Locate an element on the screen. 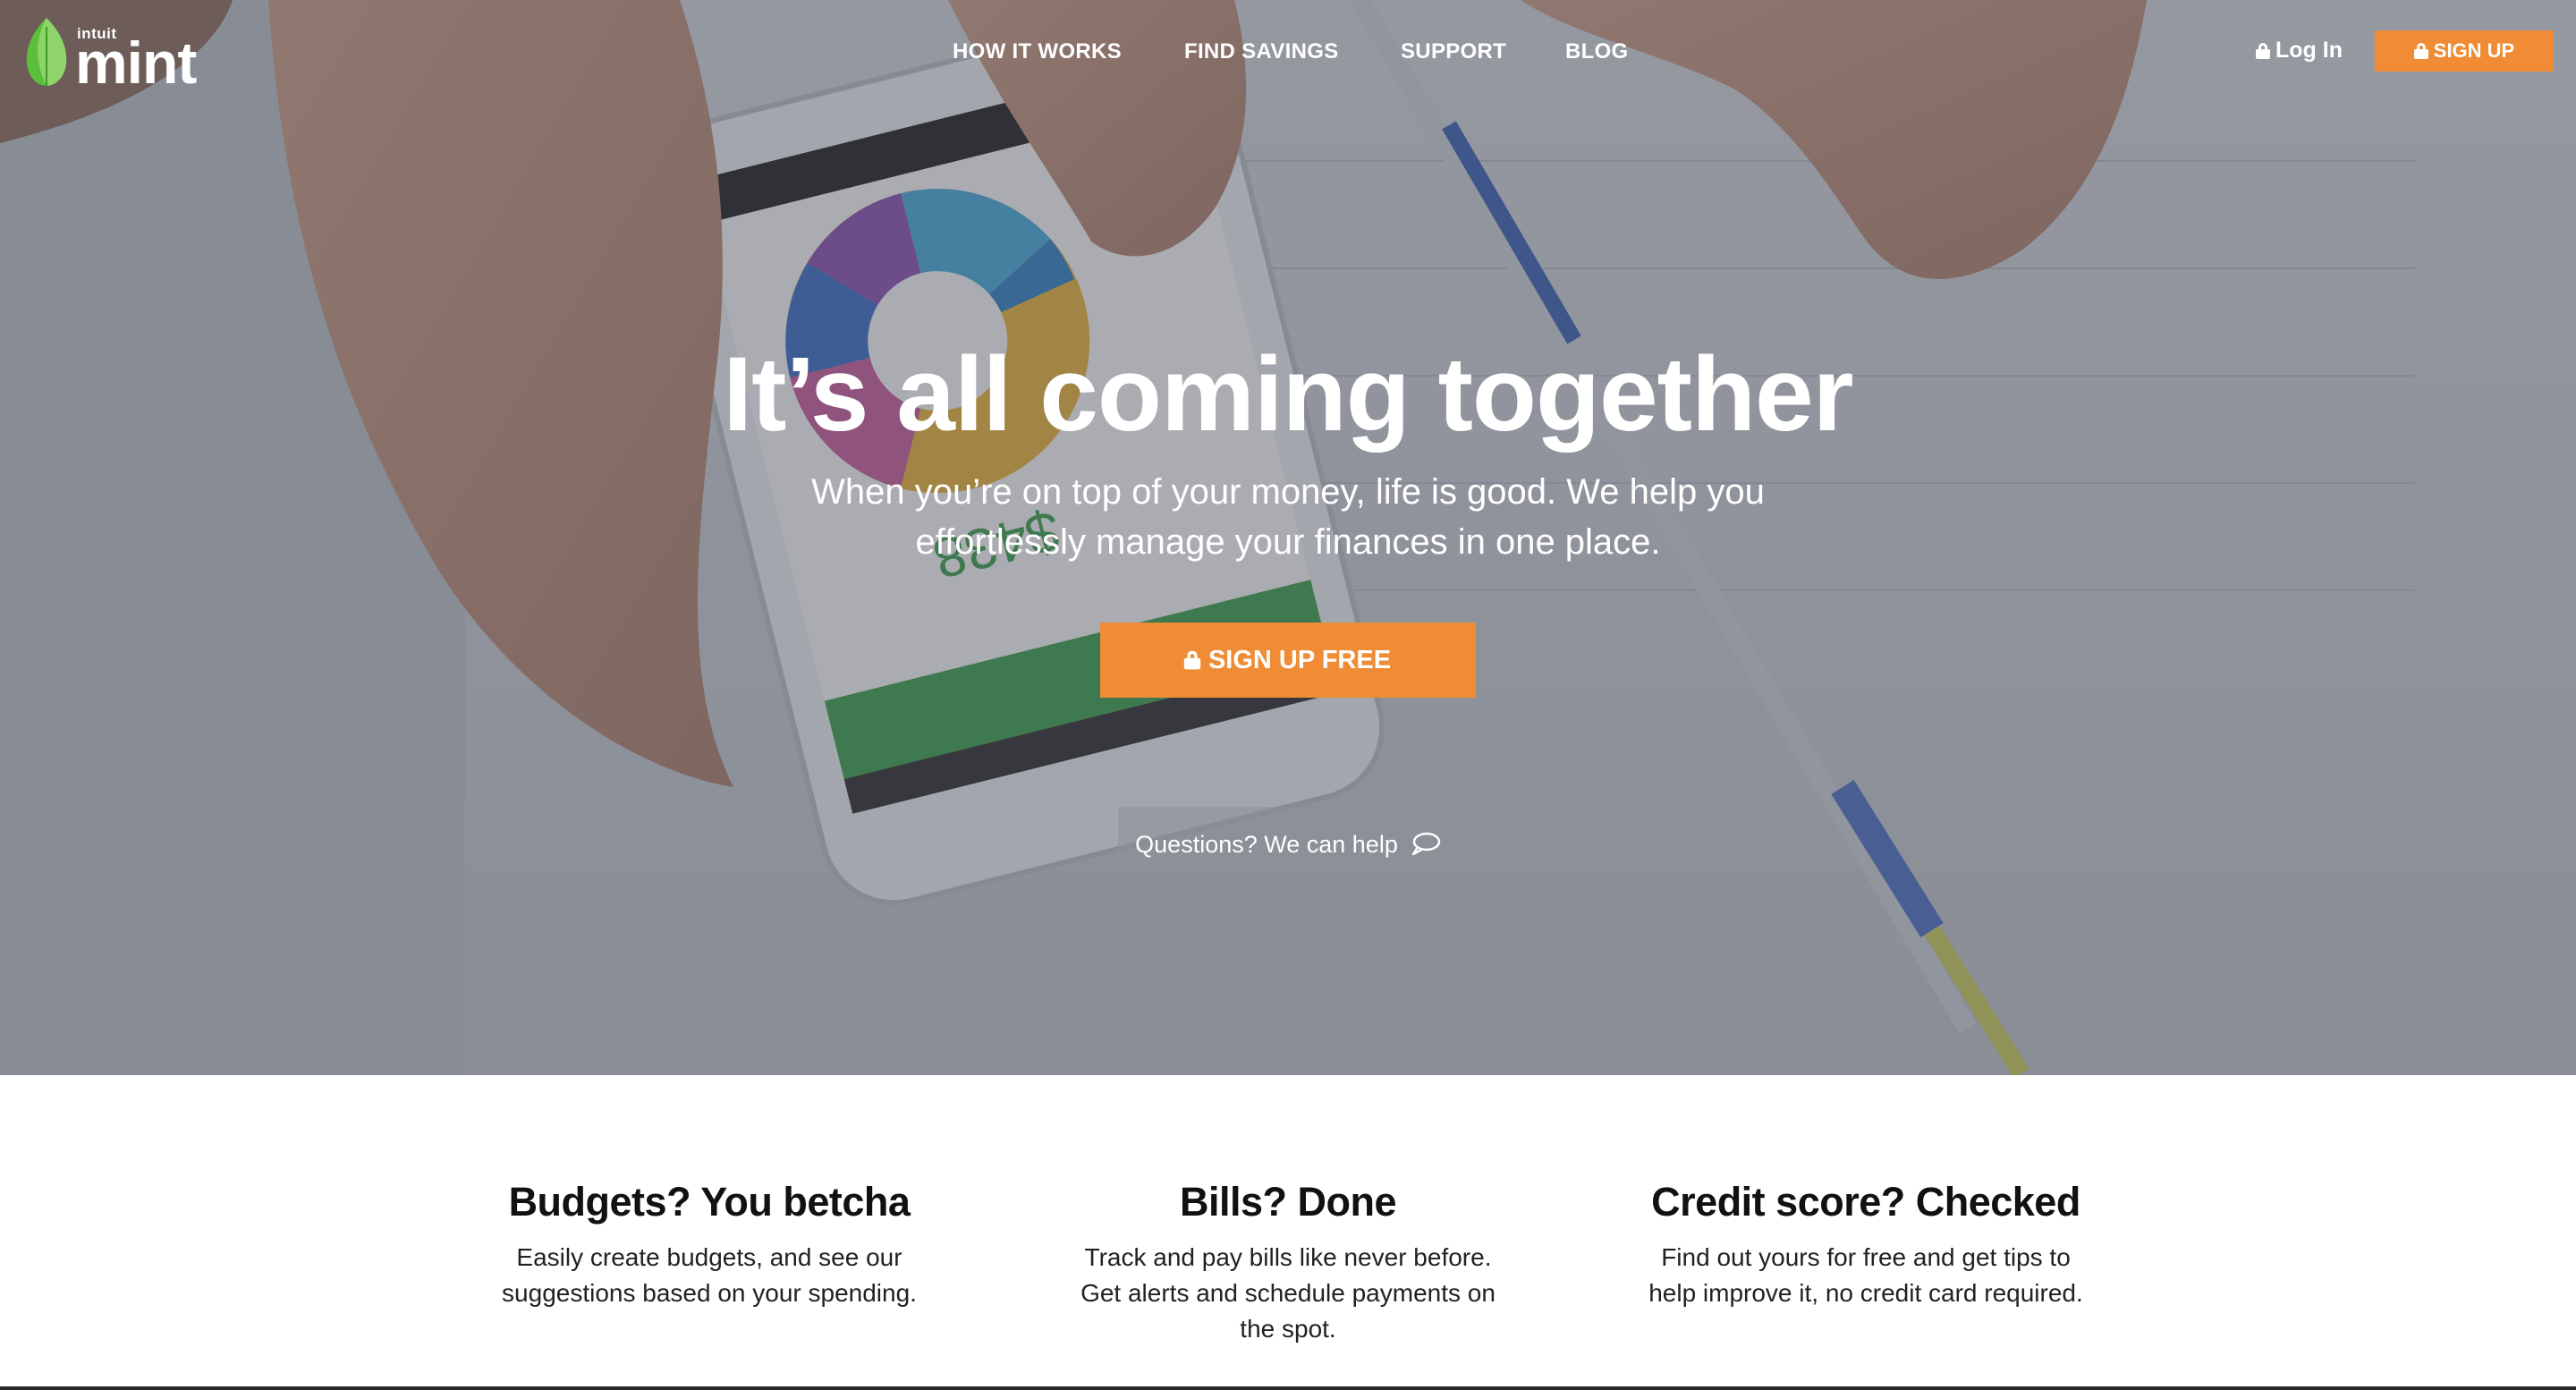 This screenshot has width=2576, height=1390. window-bottom-border is located at coordinates (1288, 1388).